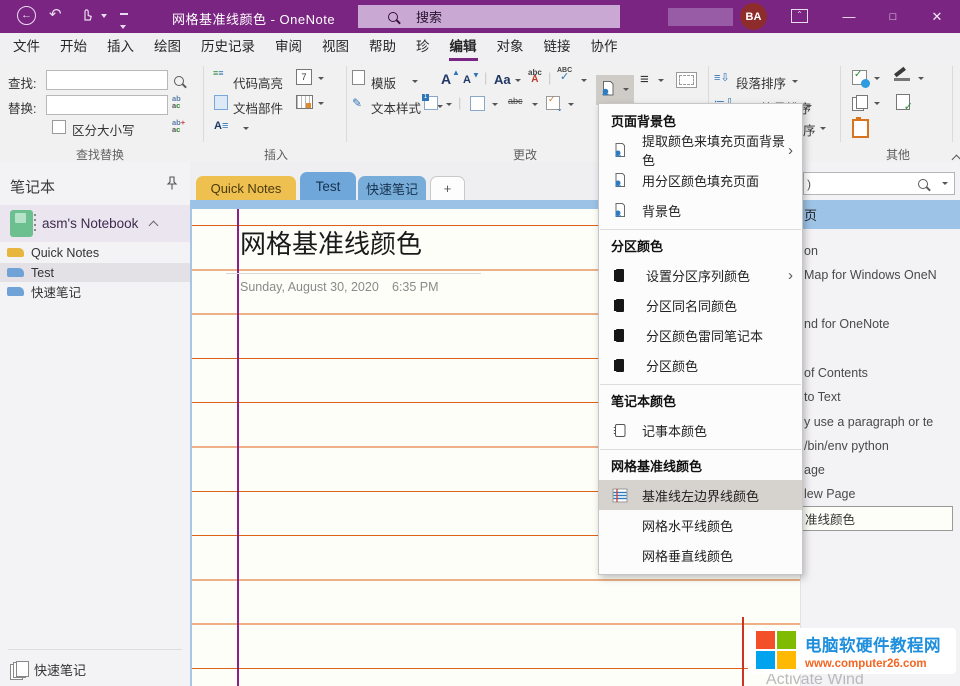  What do you see at coordinates (753, 16) in the screenshot?
I see `avatar: BA` at bounding box center [753, 16].